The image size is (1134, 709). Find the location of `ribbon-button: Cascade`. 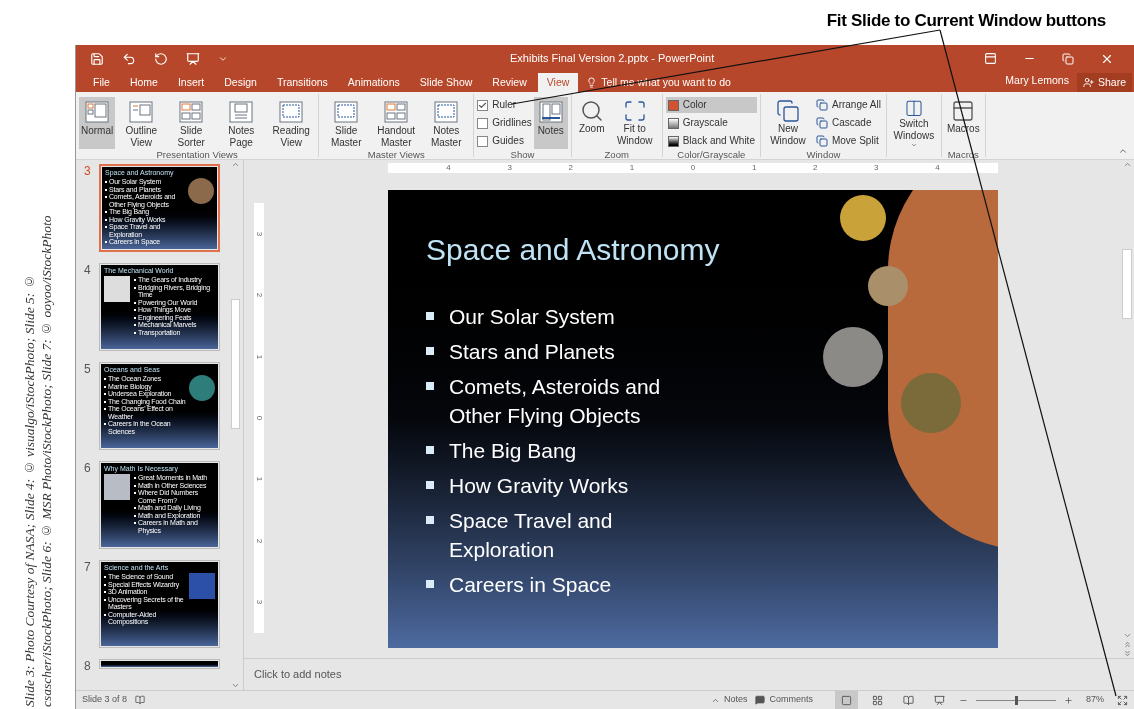

ribbon-button: Cascade is located at coordinates (848, 123).